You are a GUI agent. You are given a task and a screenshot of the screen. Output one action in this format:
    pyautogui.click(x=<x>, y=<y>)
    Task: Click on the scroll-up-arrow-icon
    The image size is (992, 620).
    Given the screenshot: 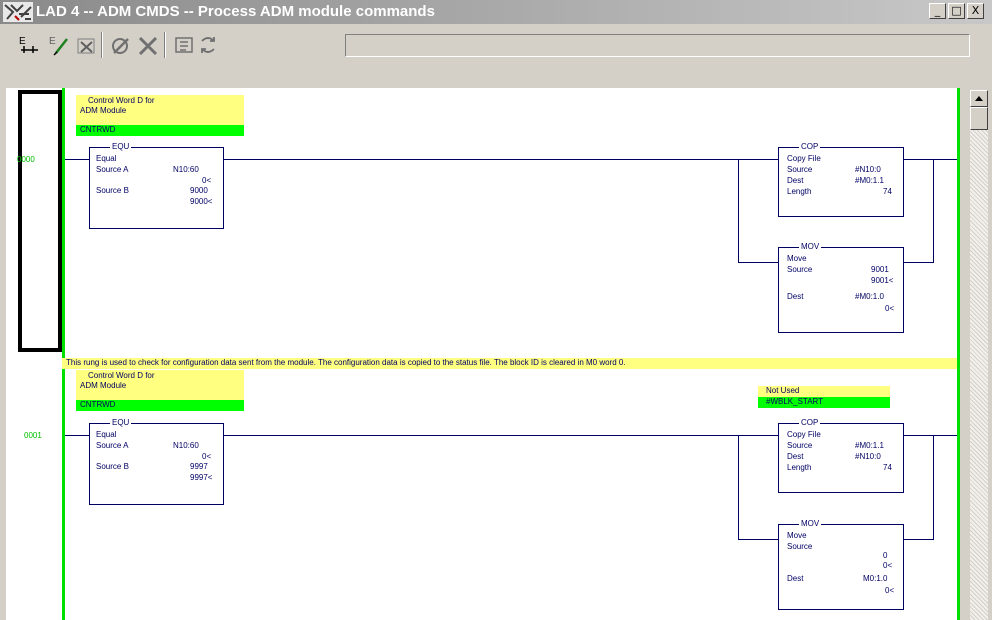 What is the action you would take?
    pyautogui.click(x=979, y=98)
    